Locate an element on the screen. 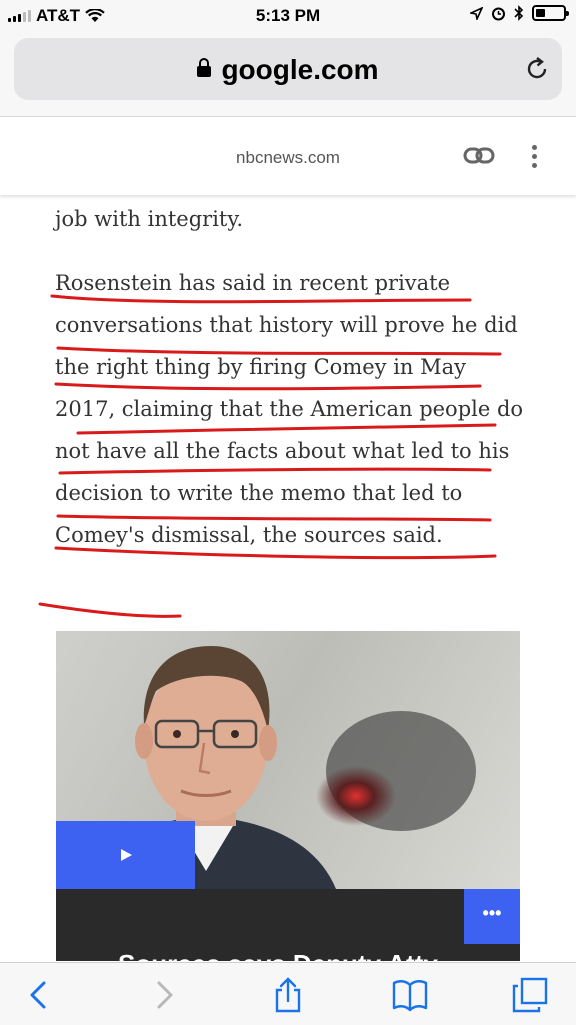 This screenshot has height=1025, width=576. more-button: ••• is located at coordinates (492, 916).